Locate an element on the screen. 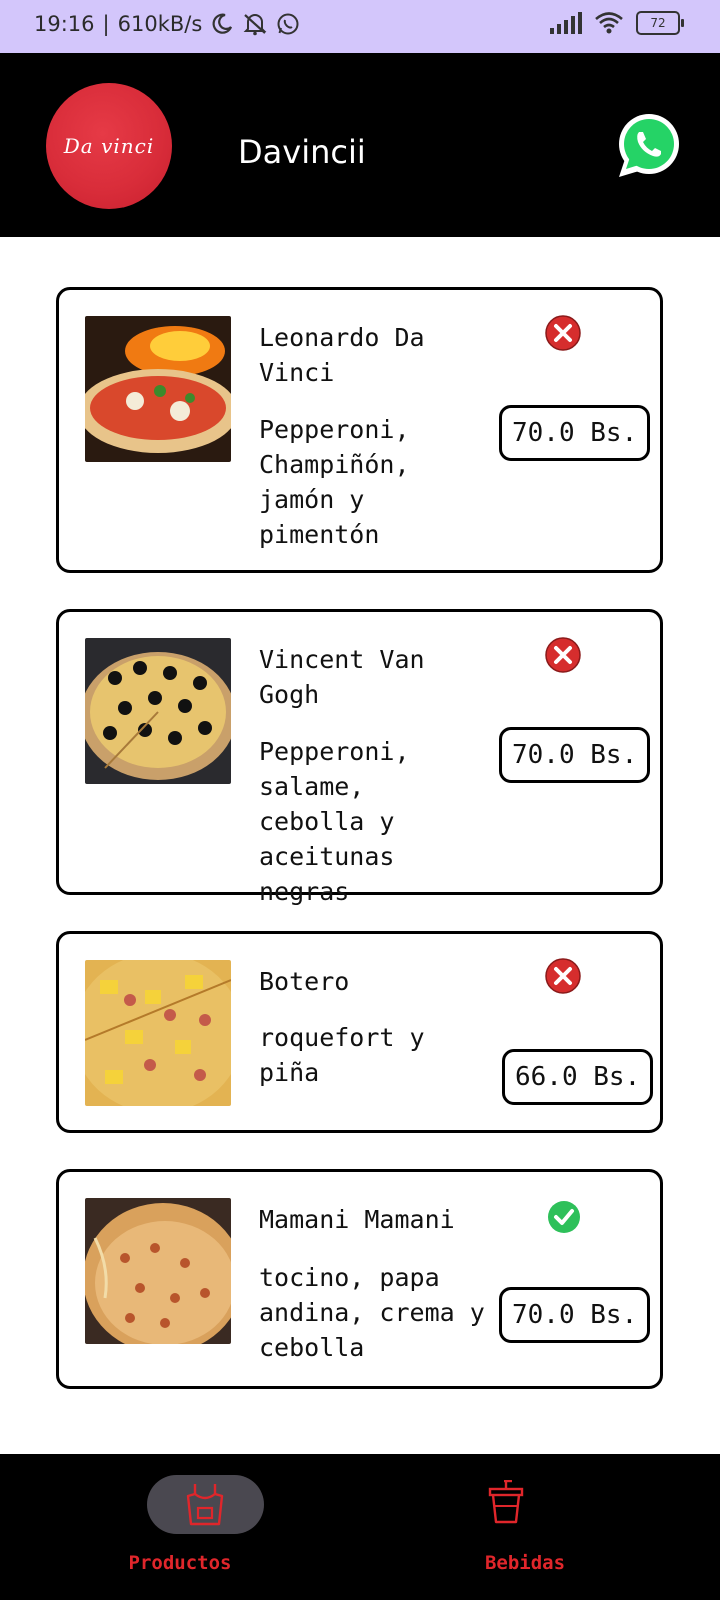 Image resolution: width=720 pixels, height=1600 pixels. signal-icon is located at coordinates (566, 23).